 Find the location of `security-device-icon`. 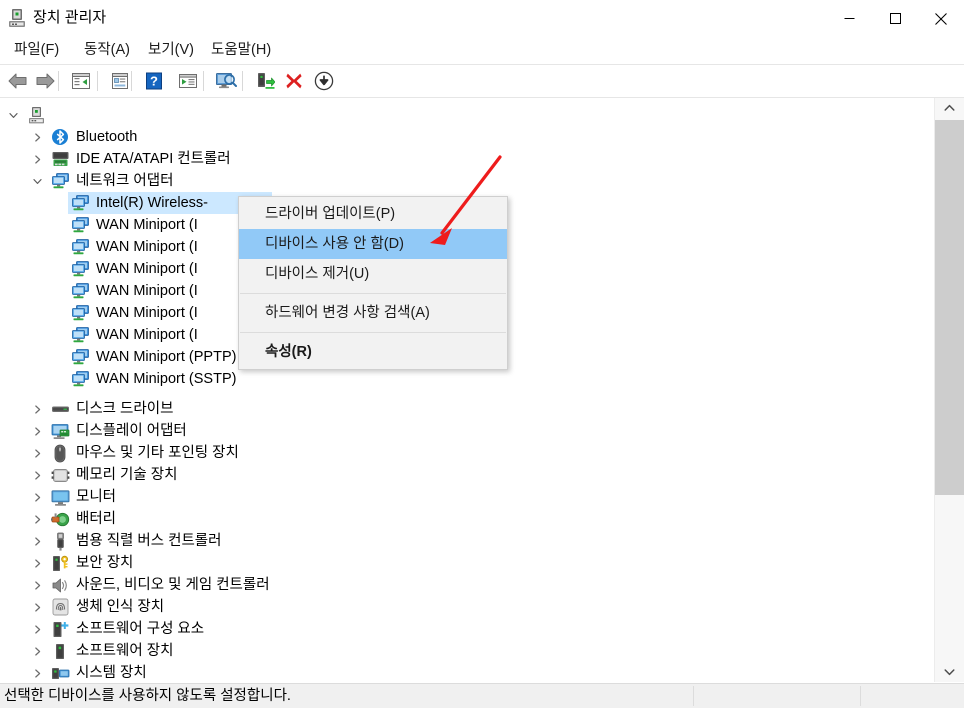

security-device-icon is located at coordinates (60, 563).